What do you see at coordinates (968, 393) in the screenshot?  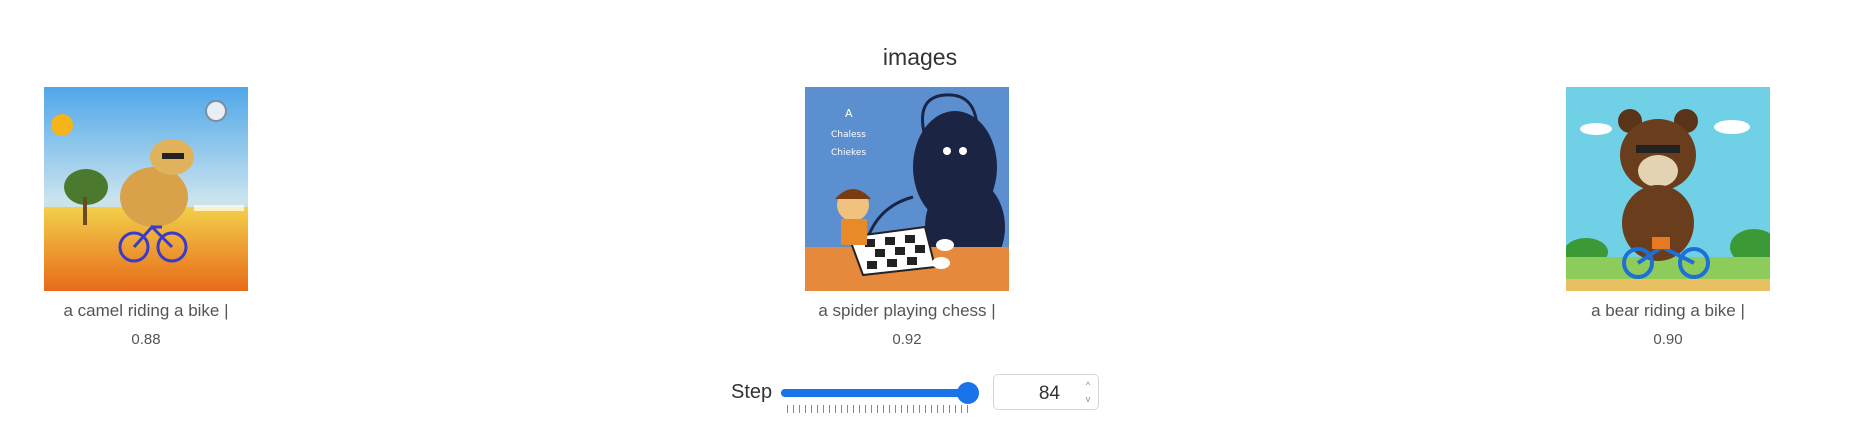 I see `slider-handle` at bounding box center [968, 393].